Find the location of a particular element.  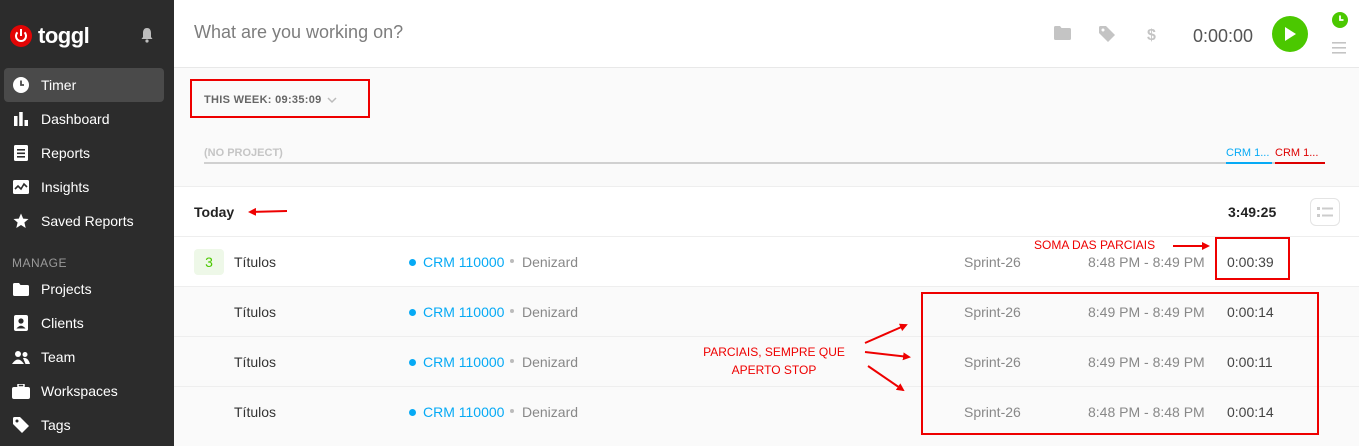

sidebar-item-label: Reports is located at coordinates (66, 153).